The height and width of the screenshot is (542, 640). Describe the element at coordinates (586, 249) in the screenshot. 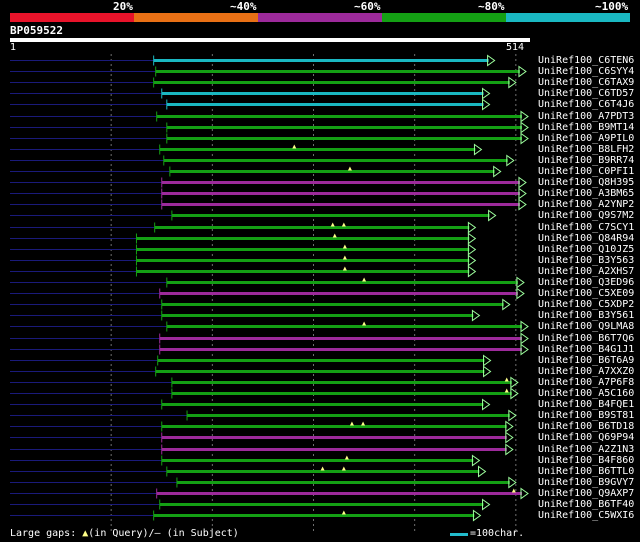

I see `hit-label: UniRef100_Q10JZ5` at that location.